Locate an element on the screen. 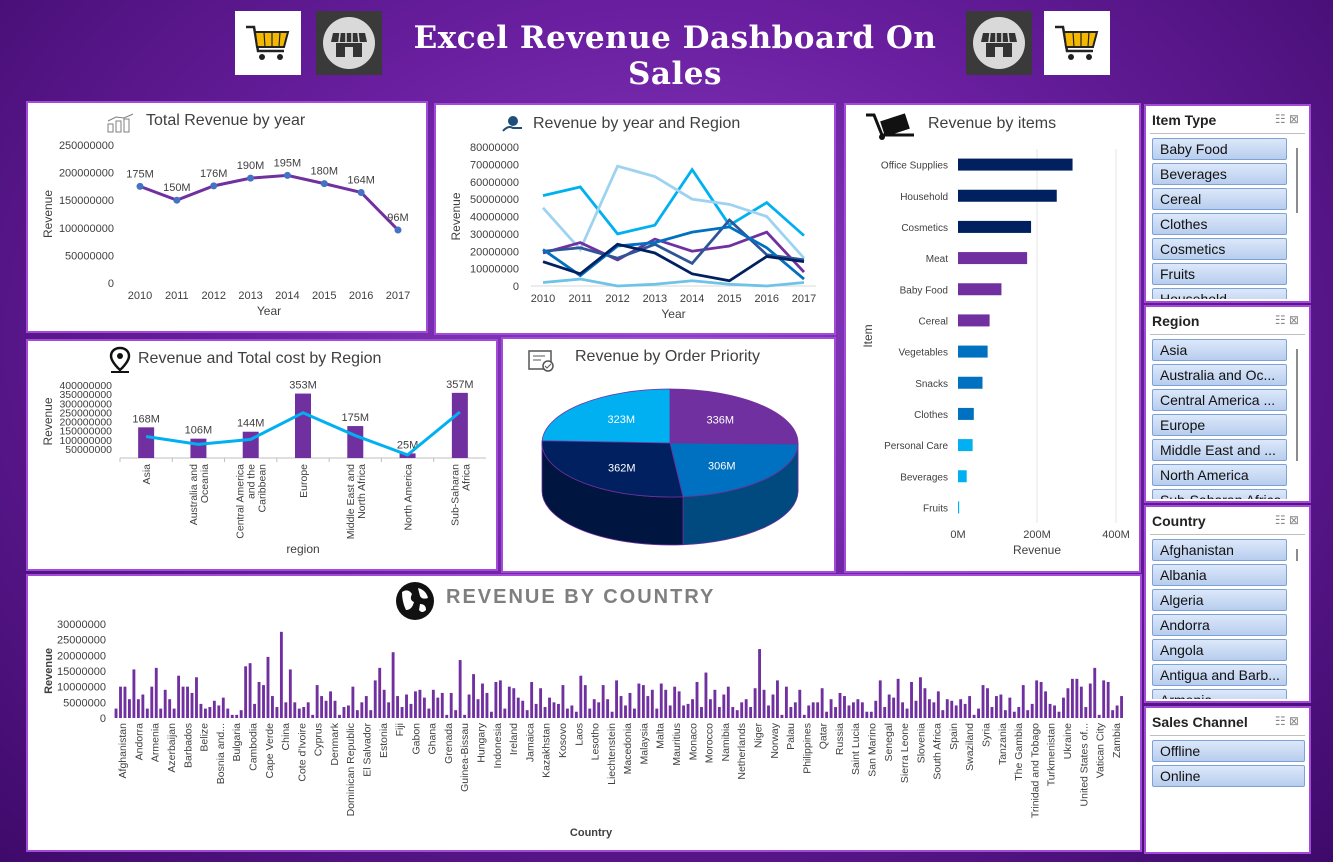 This screenshot has width=1333, height=862. x-tick-label: Kazakhstan is located at coordinates (547, 750).